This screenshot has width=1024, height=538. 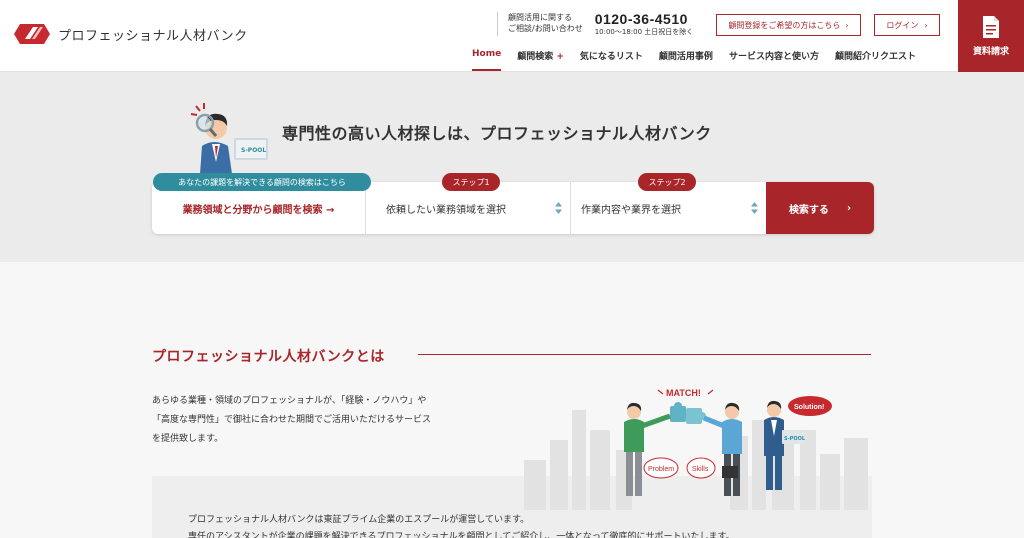 I want to click on step2-badge: ステップ2, so click(x=667, y=182).